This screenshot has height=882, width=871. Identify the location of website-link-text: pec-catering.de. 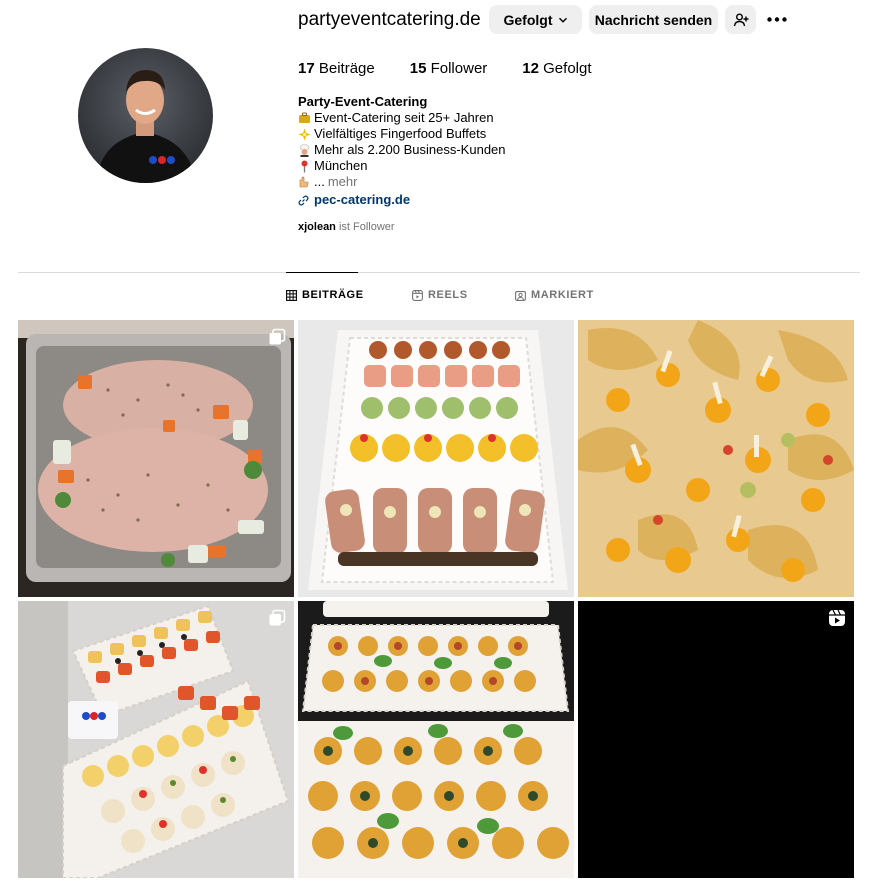
(362, 199).